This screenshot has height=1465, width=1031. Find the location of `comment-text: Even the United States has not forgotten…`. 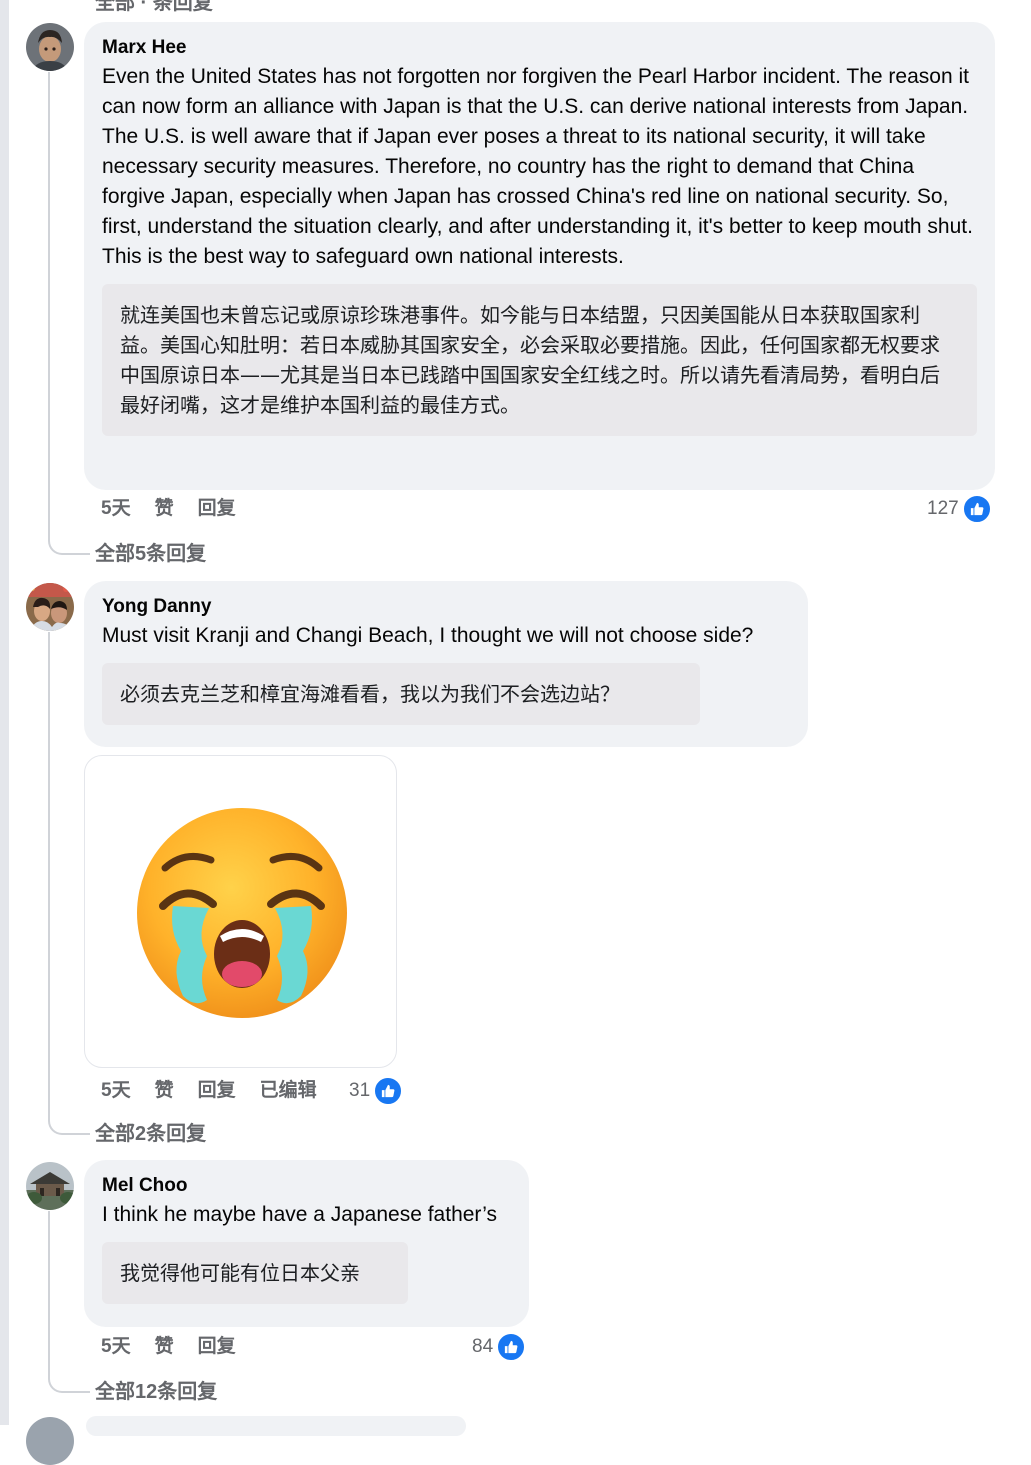

comment-text: Even the United States has not forgotten… is located at coordinates (537, 166).